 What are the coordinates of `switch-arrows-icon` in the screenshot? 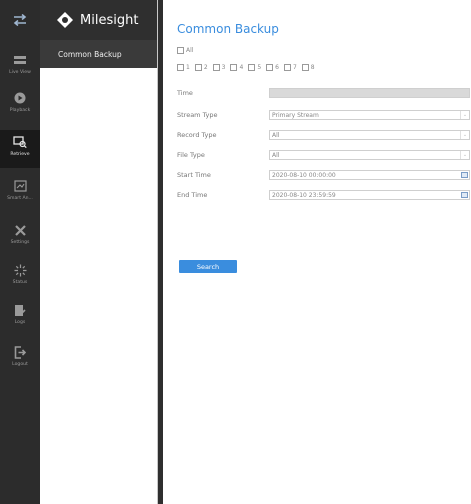 It's located at (20, 20).